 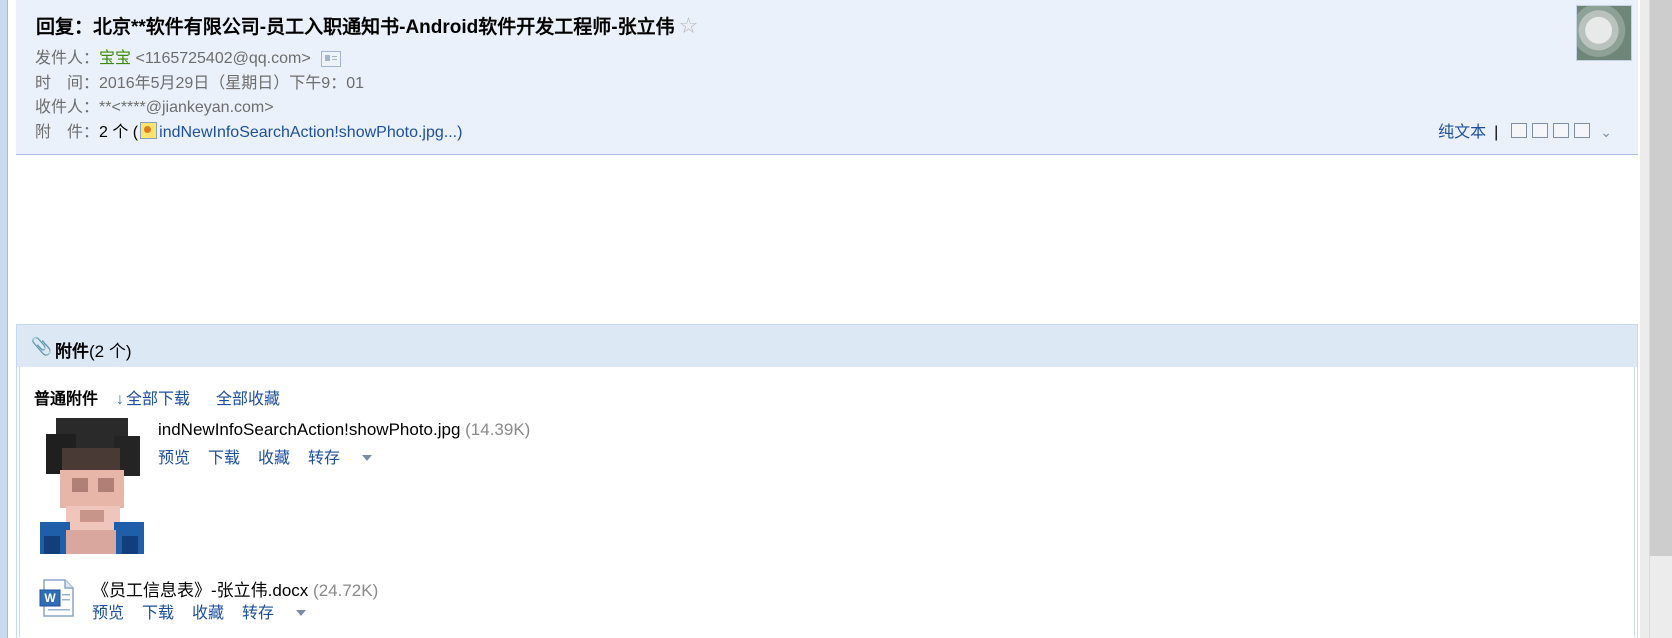 What do you see at coordinates (1661, 278) in the screenshot?
I see `scrollbar-thumb` at bounding box center [1661, 278].